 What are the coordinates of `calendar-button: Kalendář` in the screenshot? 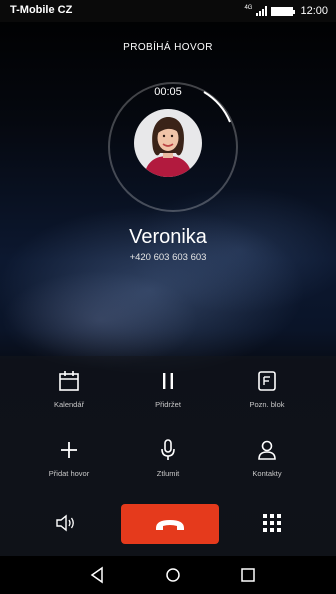 It's located at (69, 388).